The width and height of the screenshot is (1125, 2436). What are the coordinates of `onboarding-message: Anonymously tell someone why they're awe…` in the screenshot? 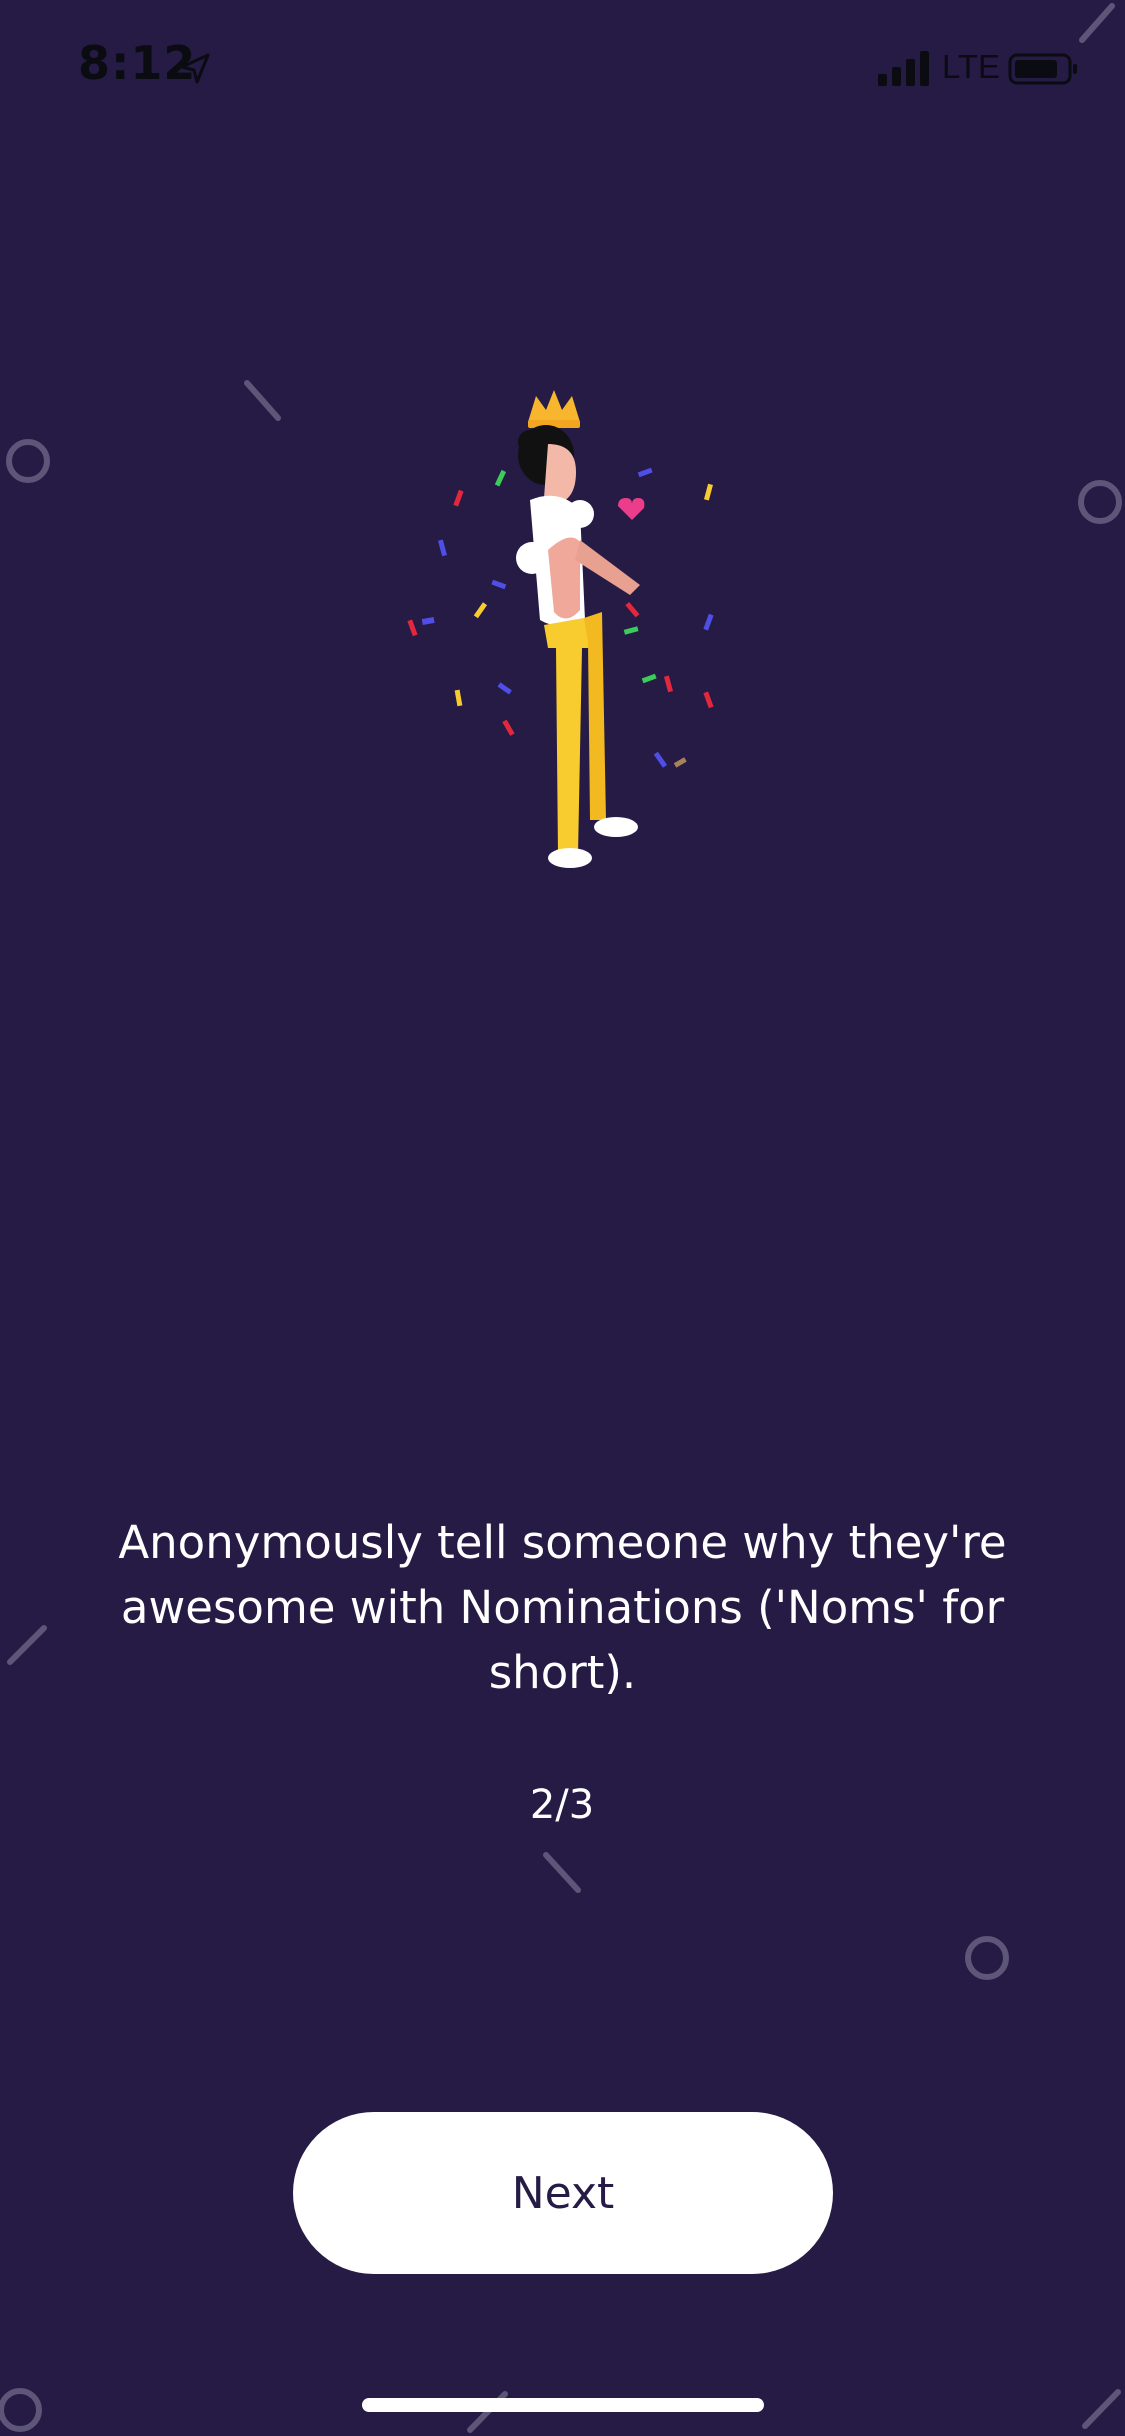 It's located at (562, 1607).